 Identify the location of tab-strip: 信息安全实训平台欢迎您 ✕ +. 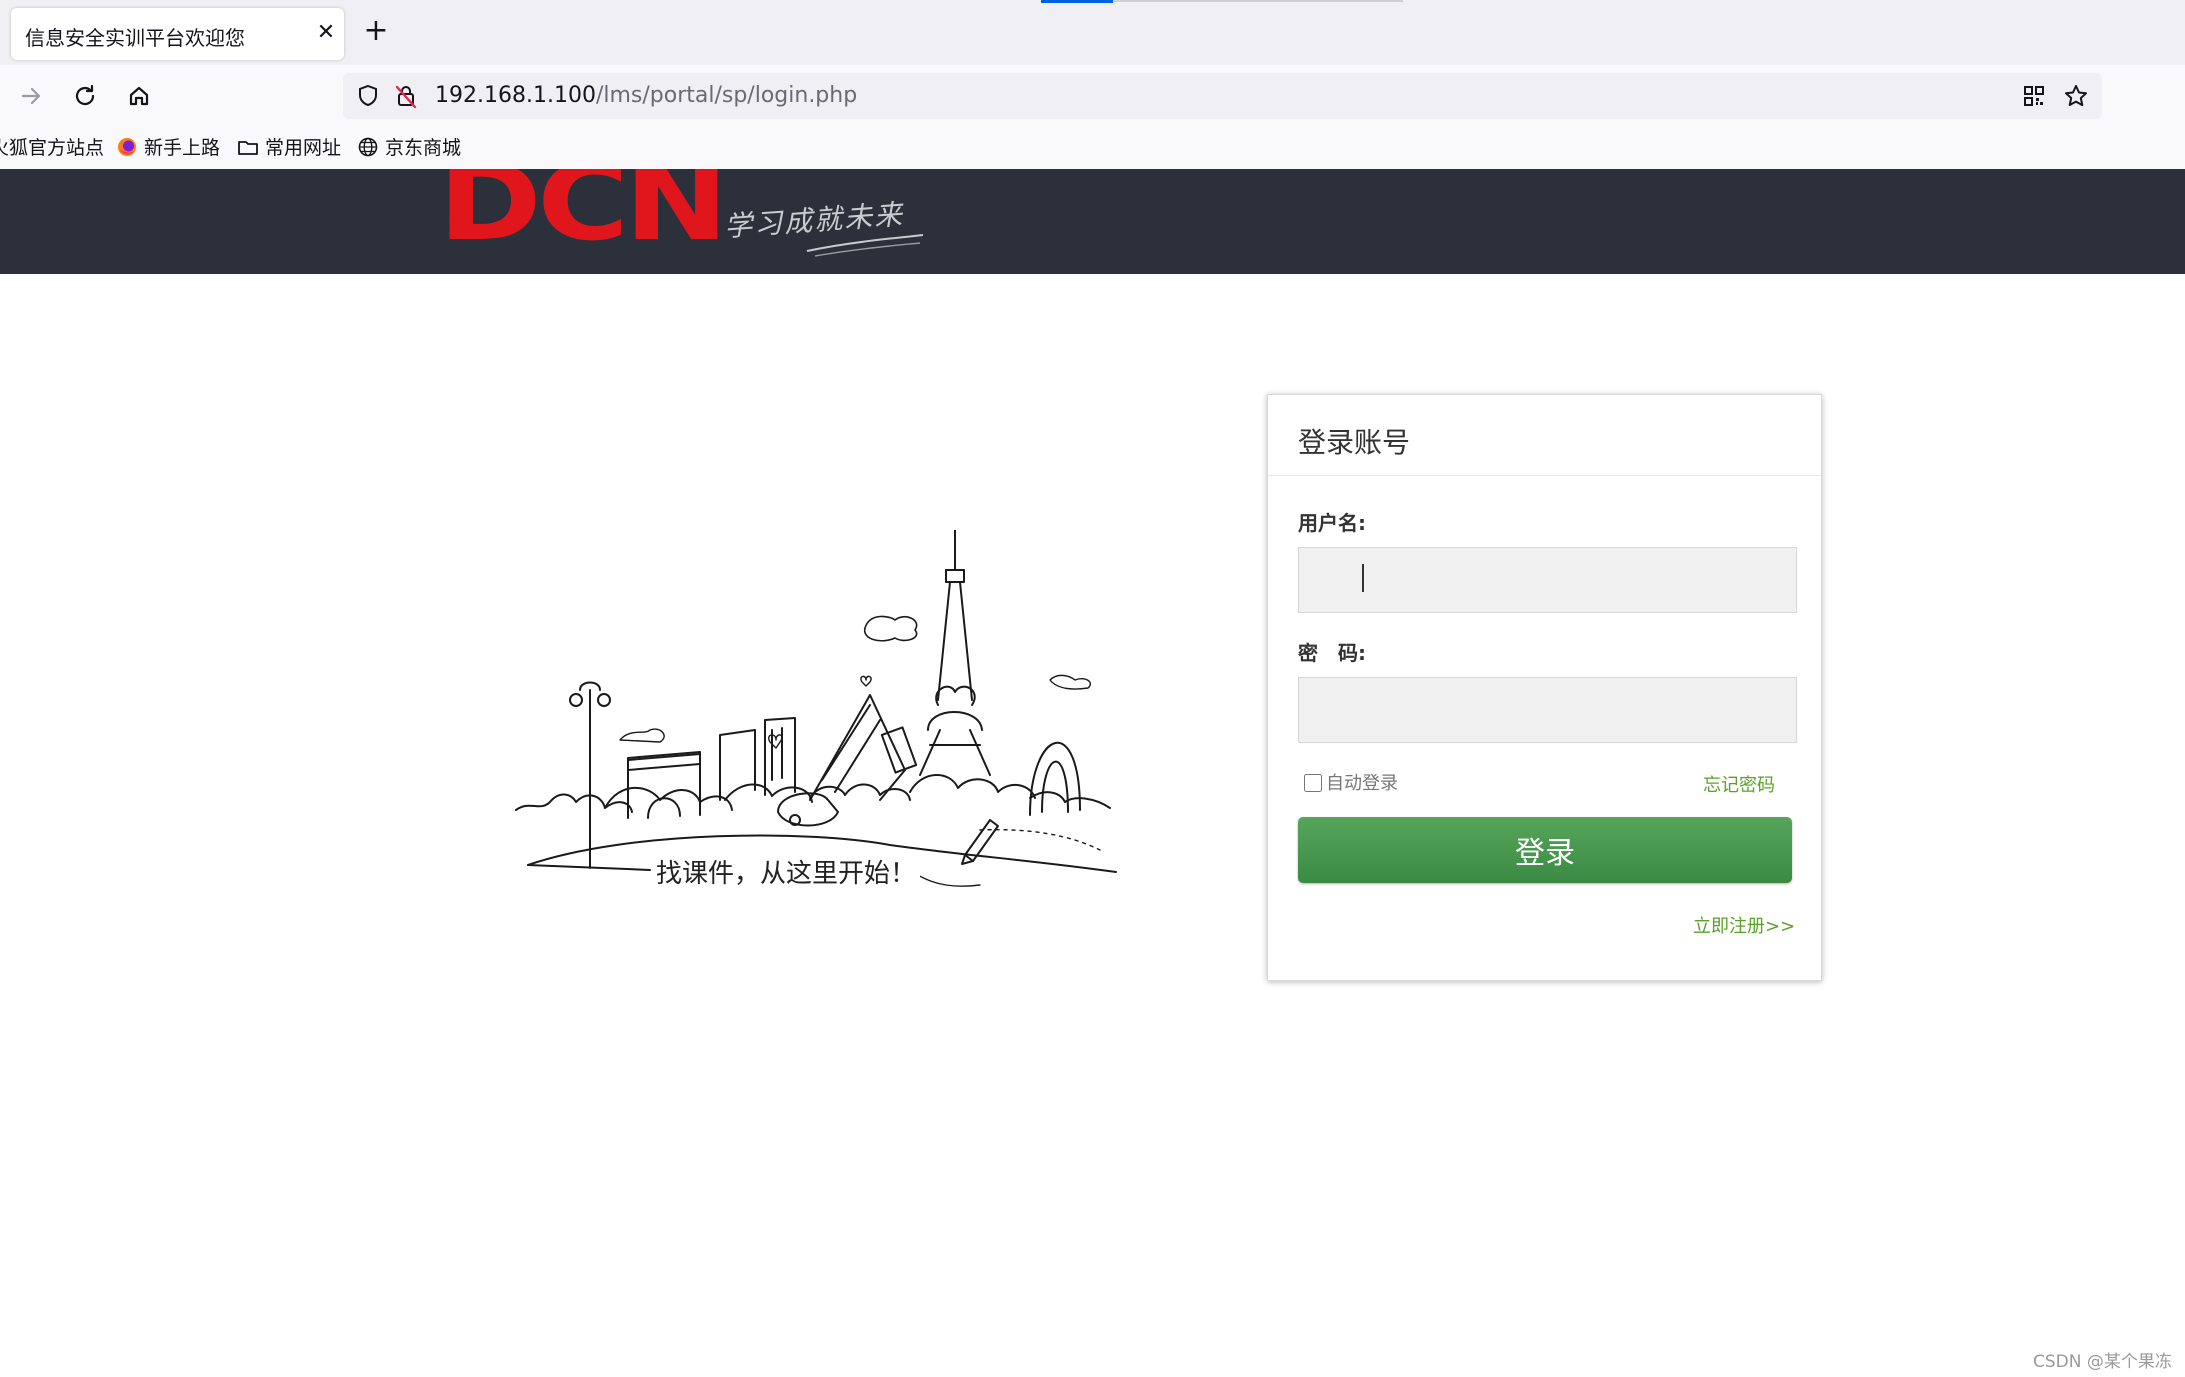
(1092, 32).